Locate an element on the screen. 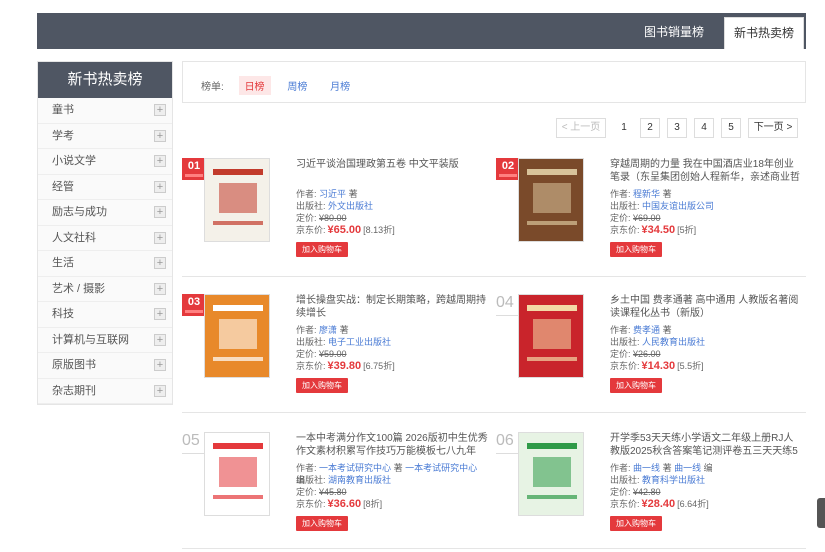 The height and width of the screenshot is (552, 825). publisher-link: 人民教育出版社 is located at coordinates (673, 342).